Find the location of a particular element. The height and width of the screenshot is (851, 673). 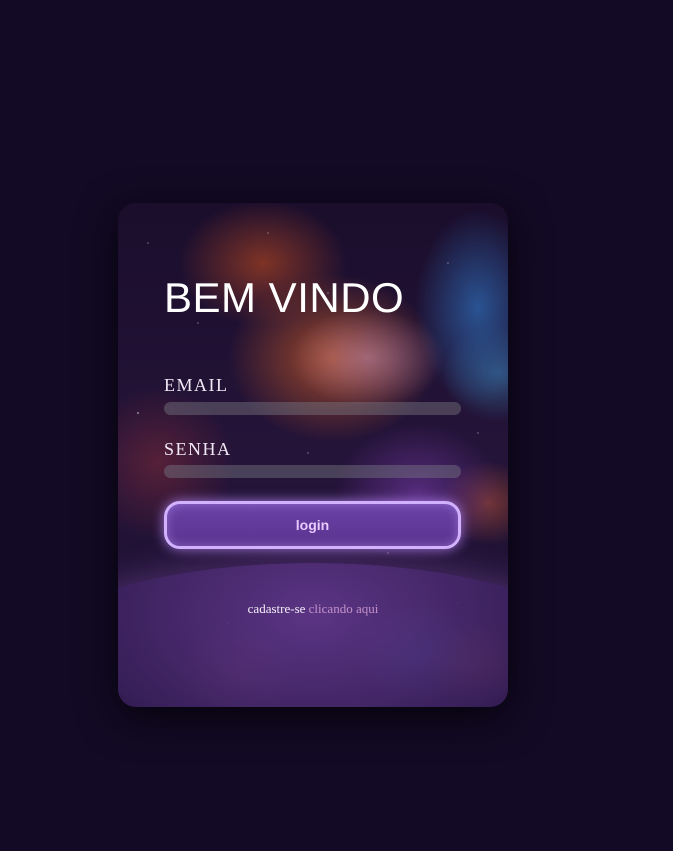

password-label: SENHA is located at coordinates (198, 449).